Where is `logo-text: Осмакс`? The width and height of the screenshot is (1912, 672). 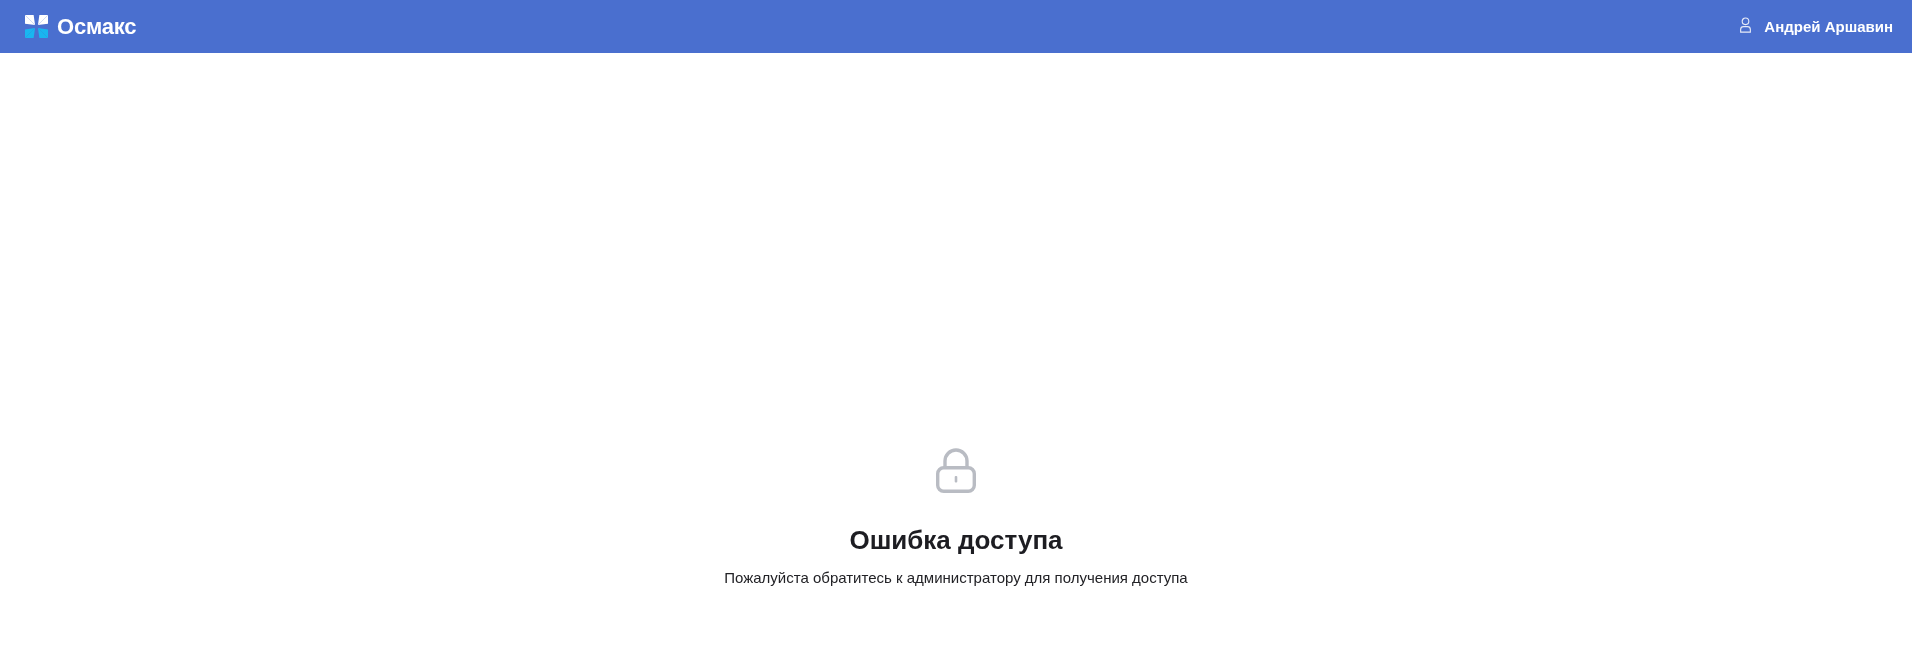
logo-text: Осмакс is located at coordinates (97, 26).